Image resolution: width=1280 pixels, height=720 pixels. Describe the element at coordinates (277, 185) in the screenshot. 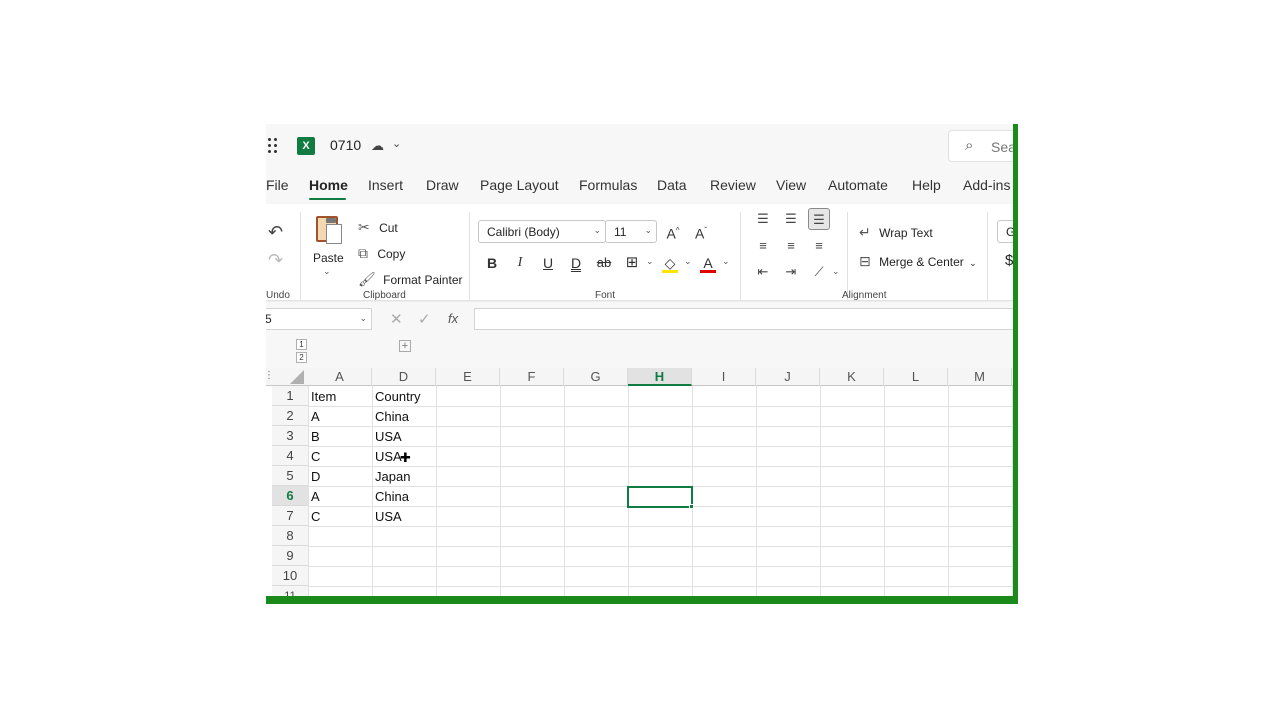

I see `tab-file: File` at that location.